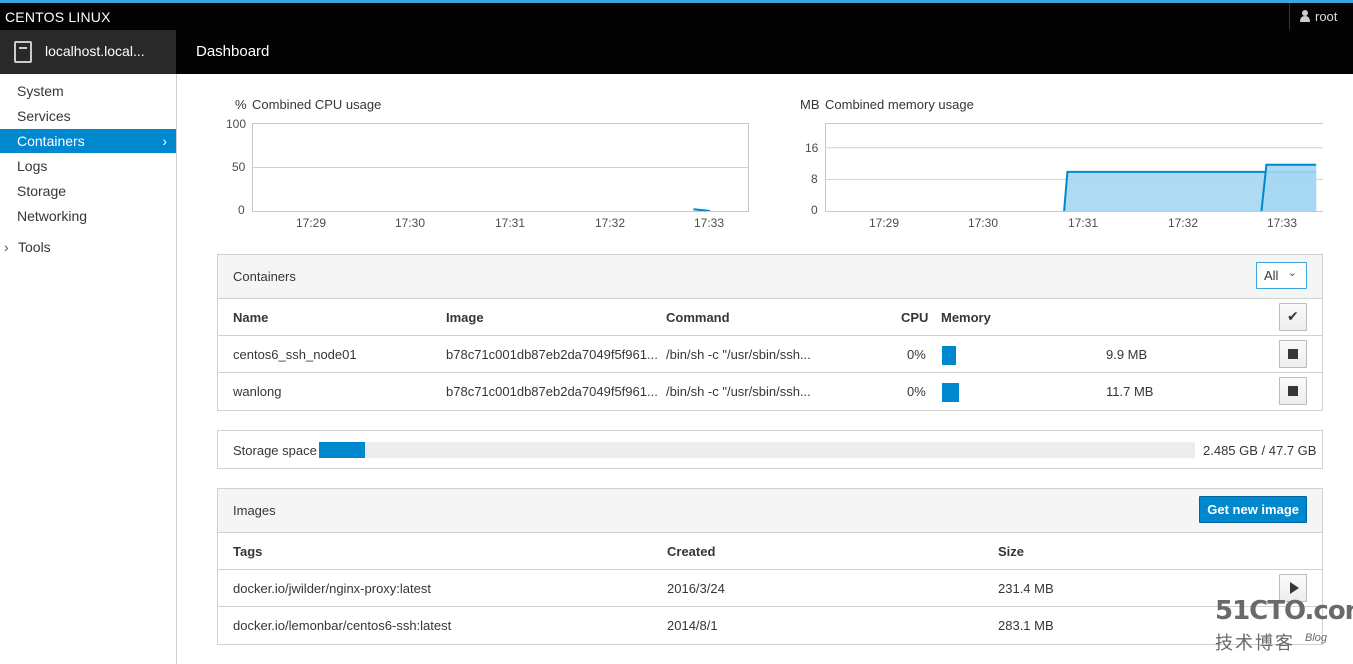 The image size is (1353, 664). Describe the element at coordinates (1326, 16) in the screenshot. I see `user-name: root` at that location.